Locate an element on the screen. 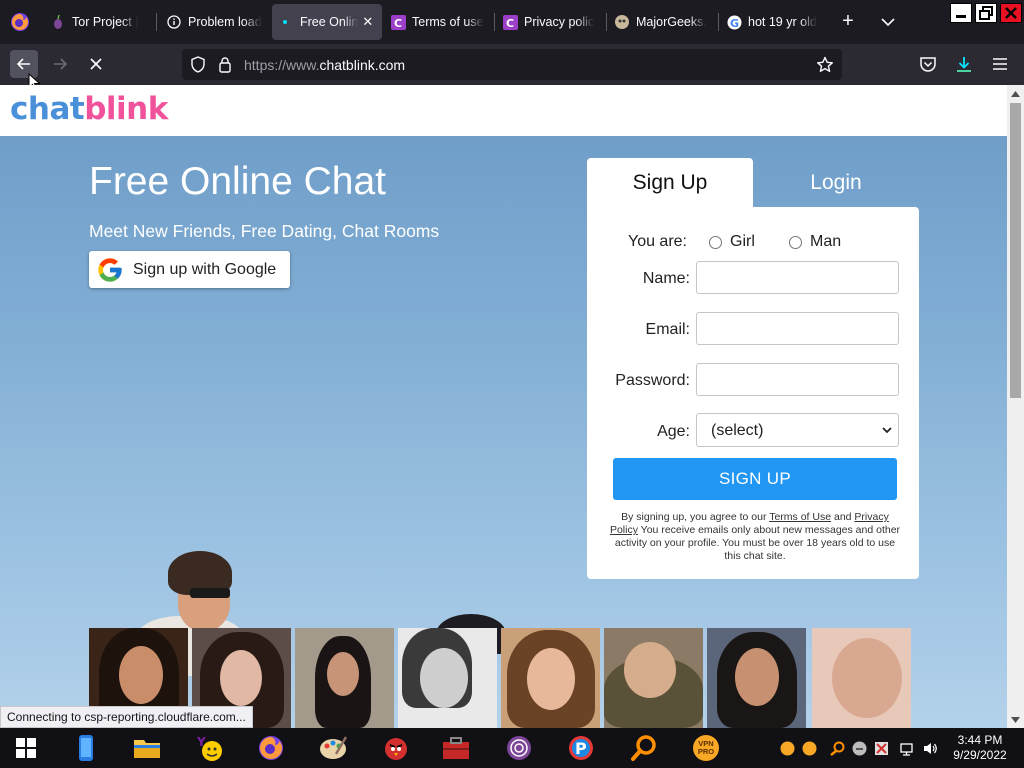  gender-man-radio: Man is located at coordinates (815, 242).